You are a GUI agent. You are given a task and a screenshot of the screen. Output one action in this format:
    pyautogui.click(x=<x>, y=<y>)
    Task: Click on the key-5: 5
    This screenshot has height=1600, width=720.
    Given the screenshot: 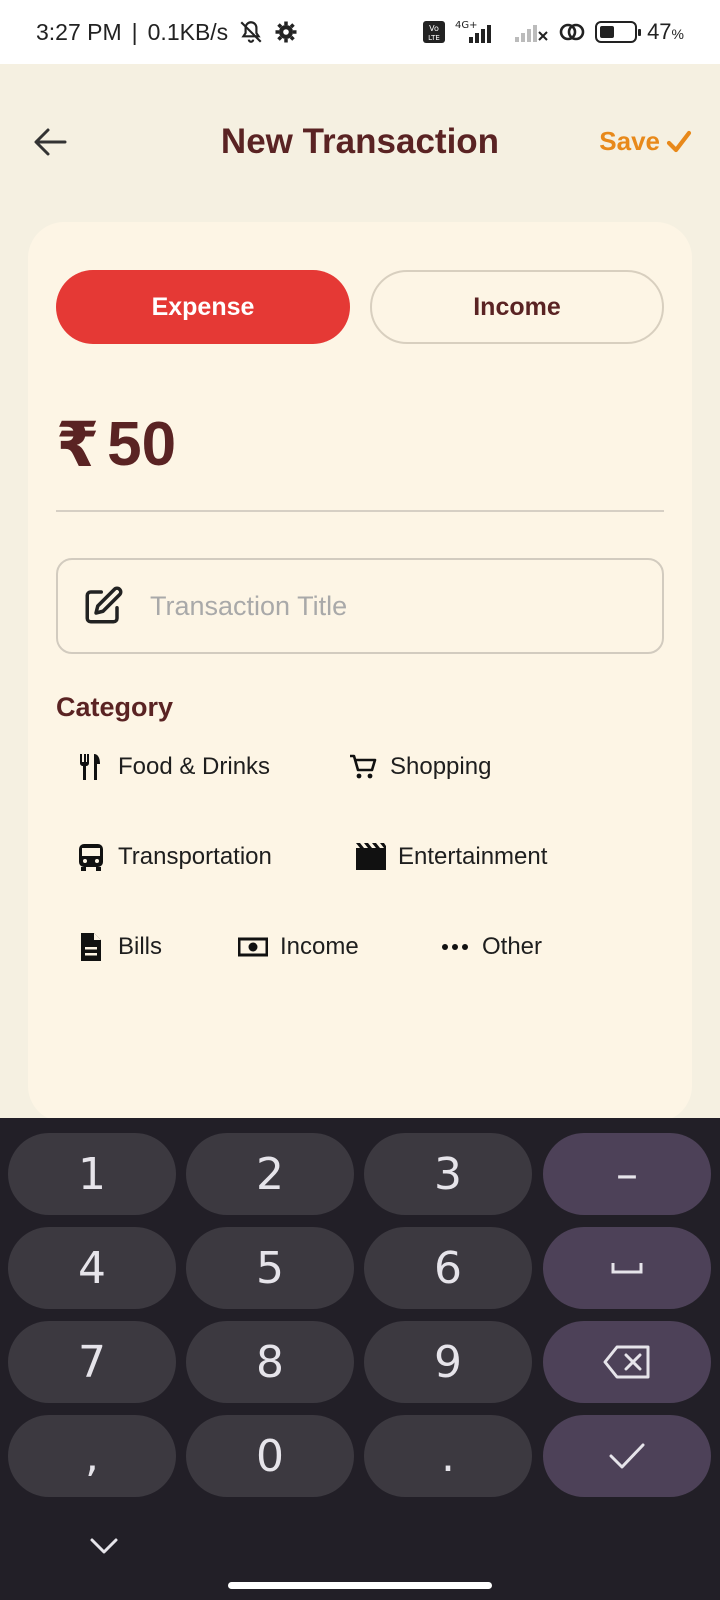 What is the action you would take?
    pyautogui.click(x=270, y=1268)
    